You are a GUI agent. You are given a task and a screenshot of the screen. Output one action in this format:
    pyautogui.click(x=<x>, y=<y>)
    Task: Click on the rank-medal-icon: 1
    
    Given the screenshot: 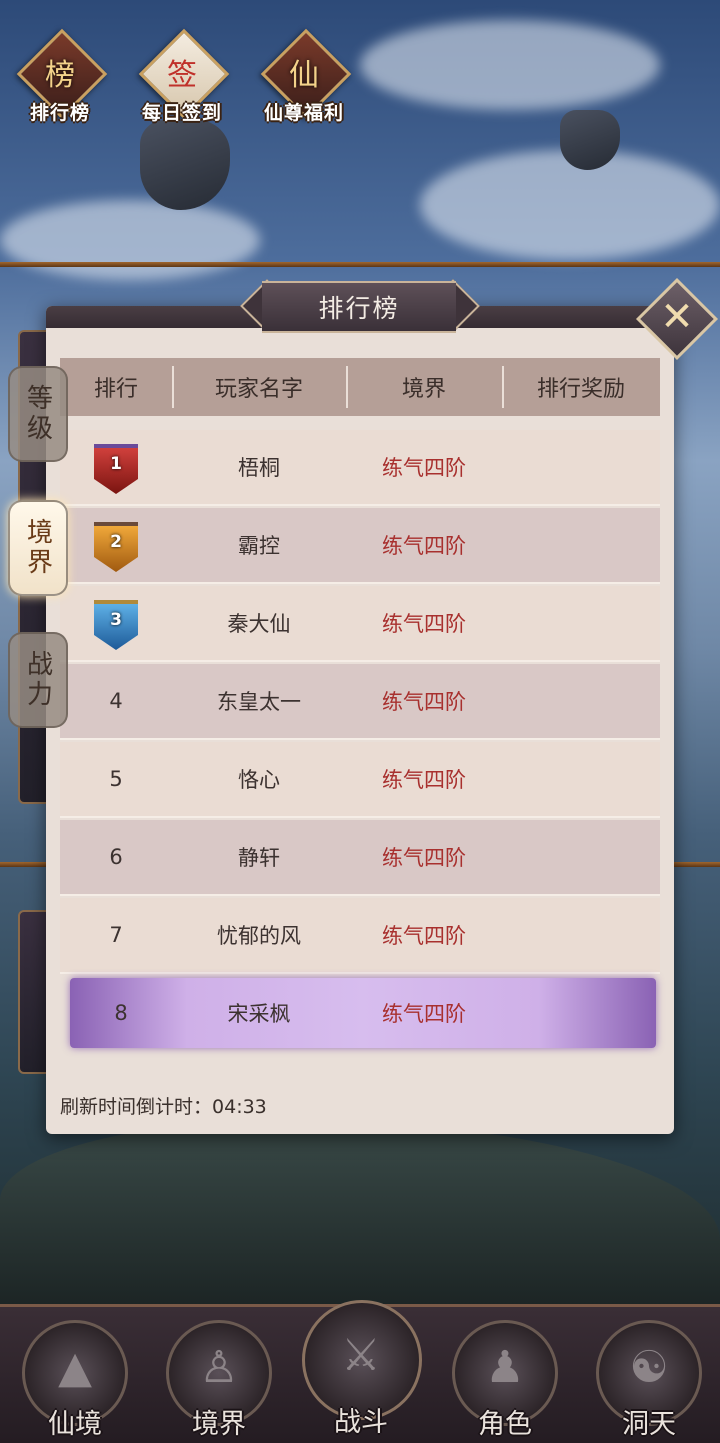 What is the action you would take?
    pyautogui.click(x=116, y=469)
    